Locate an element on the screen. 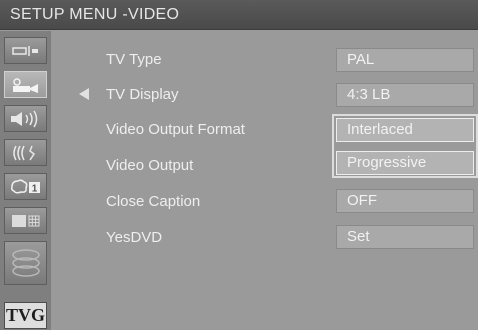 This screenshot has height=330, width=478. sidebar-item-video is located at coordinates (25, 84).